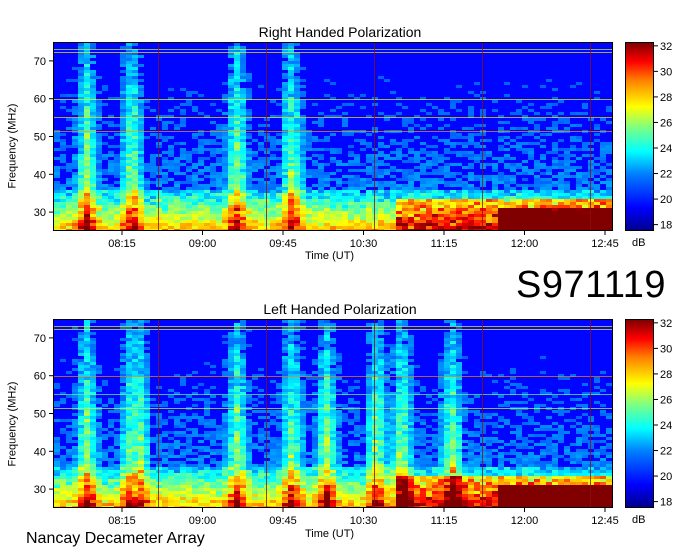  I want to click on bottom-cbar-label: dB, so click(639, 520).